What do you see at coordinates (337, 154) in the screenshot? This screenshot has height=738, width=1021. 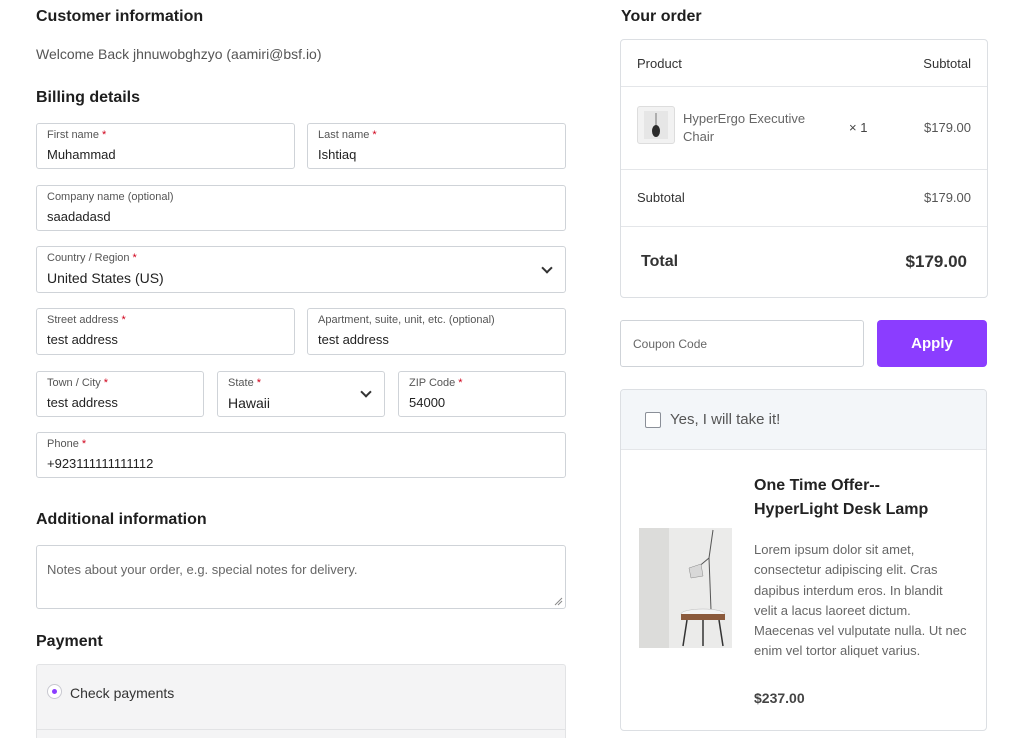 I see `last-name-value: Ishtiaq` at bounding box center [337, 154].